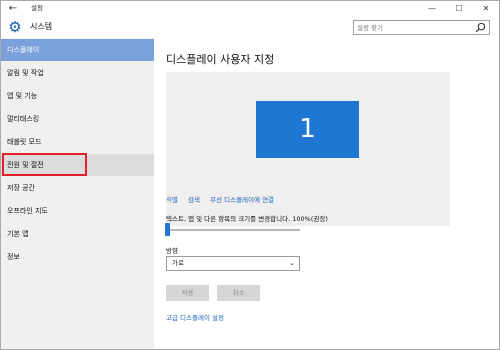  I want to click on search-box, so click(421, 27).